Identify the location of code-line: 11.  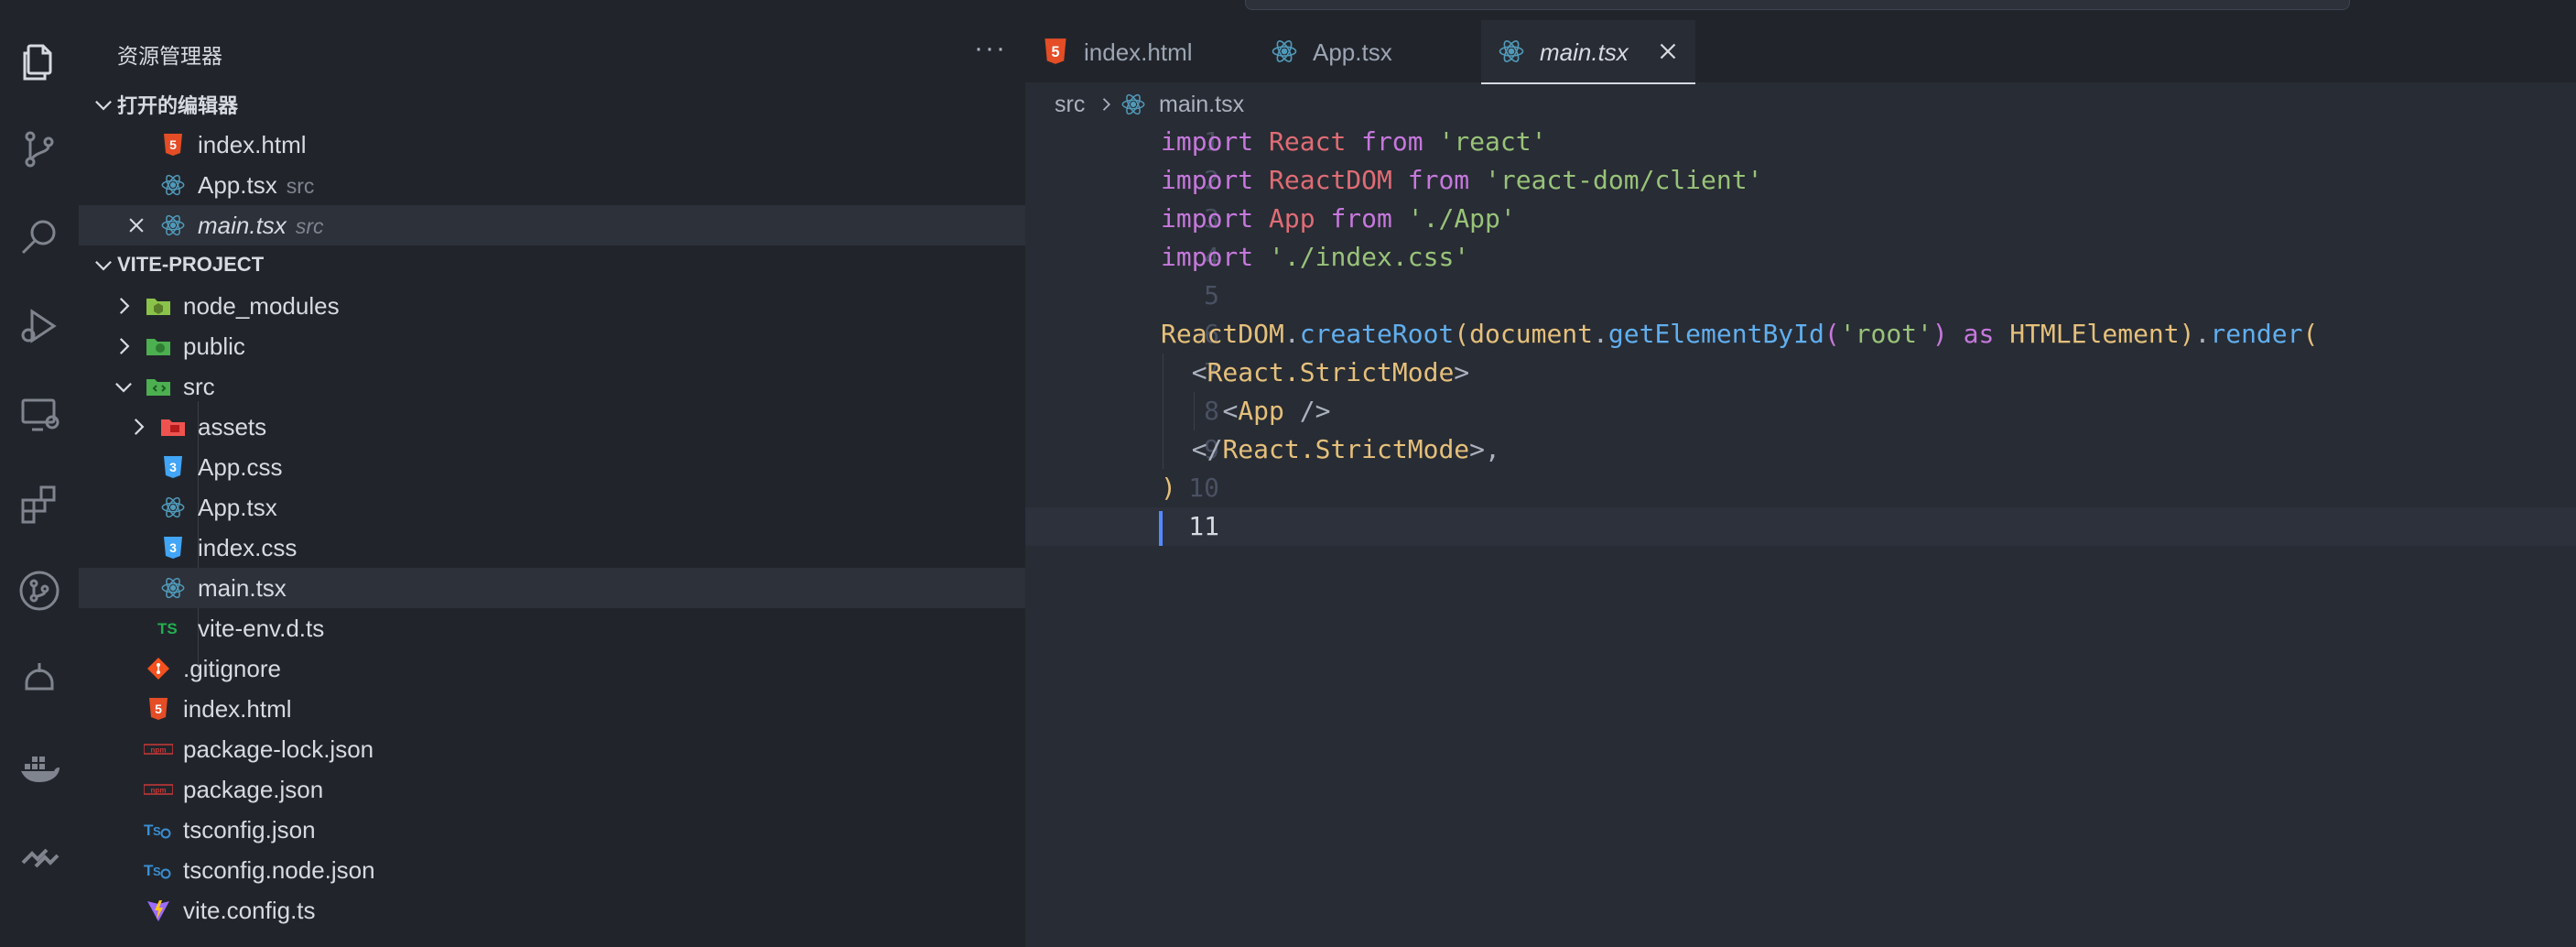
(1801, 526).